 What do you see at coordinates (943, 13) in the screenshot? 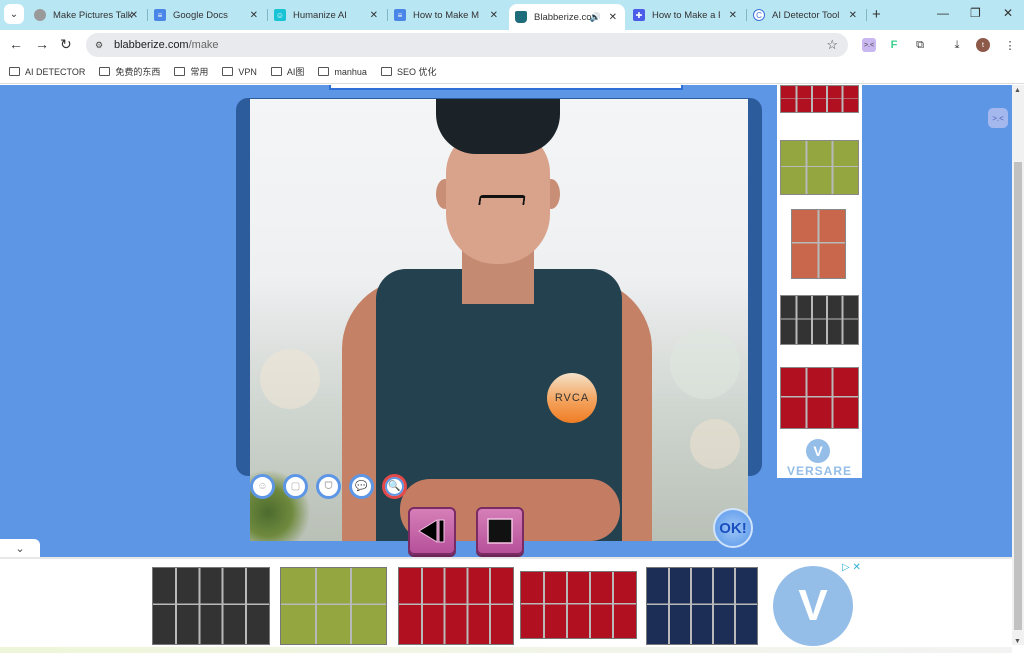
I see `minimize-button: —` at bounding box center [943, 13].